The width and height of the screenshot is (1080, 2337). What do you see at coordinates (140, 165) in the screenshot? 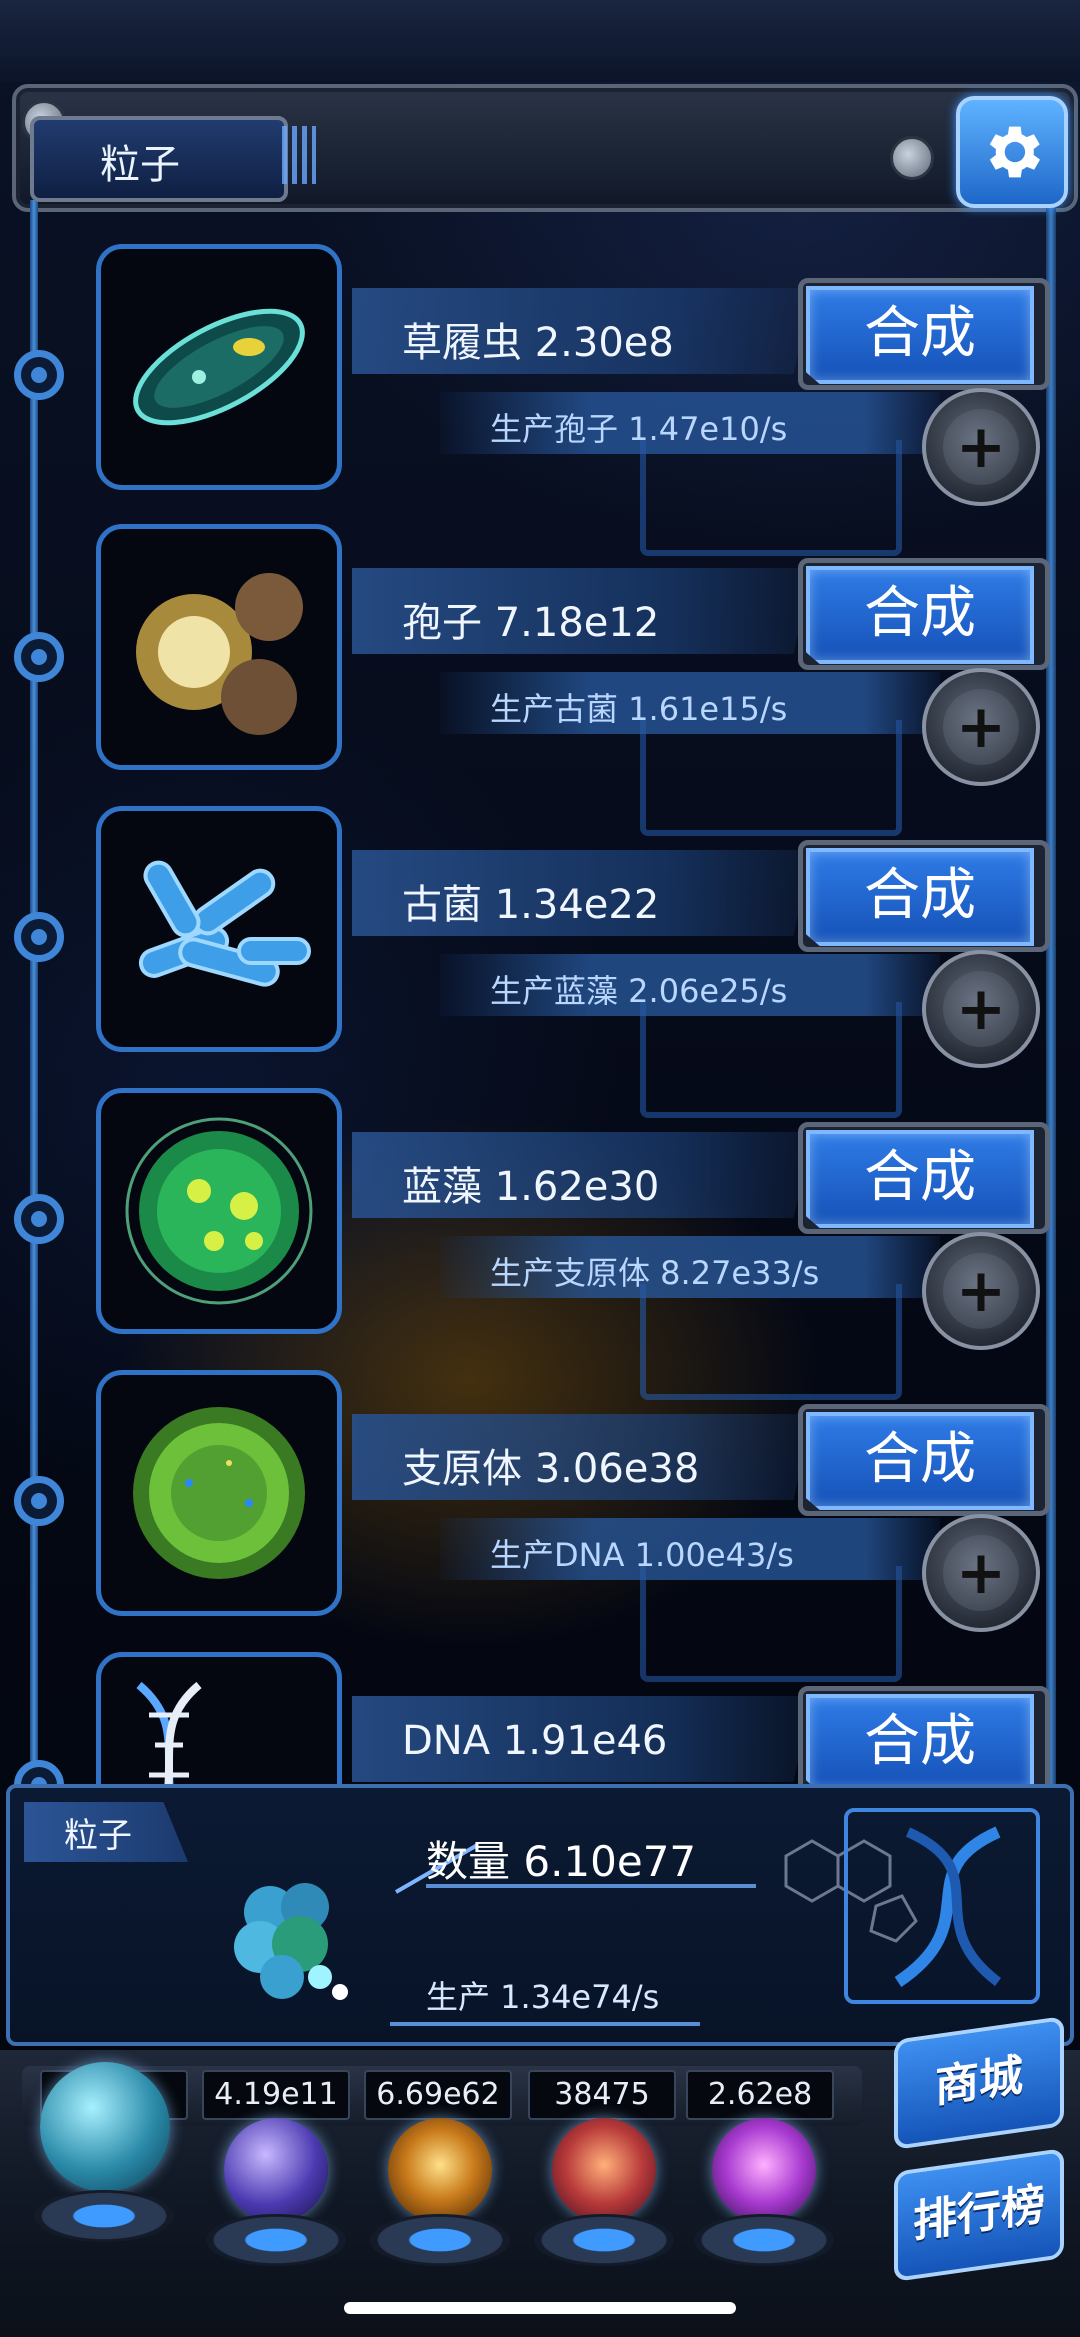
I see `page-title: 粒子` at bounding box center [140, 165].